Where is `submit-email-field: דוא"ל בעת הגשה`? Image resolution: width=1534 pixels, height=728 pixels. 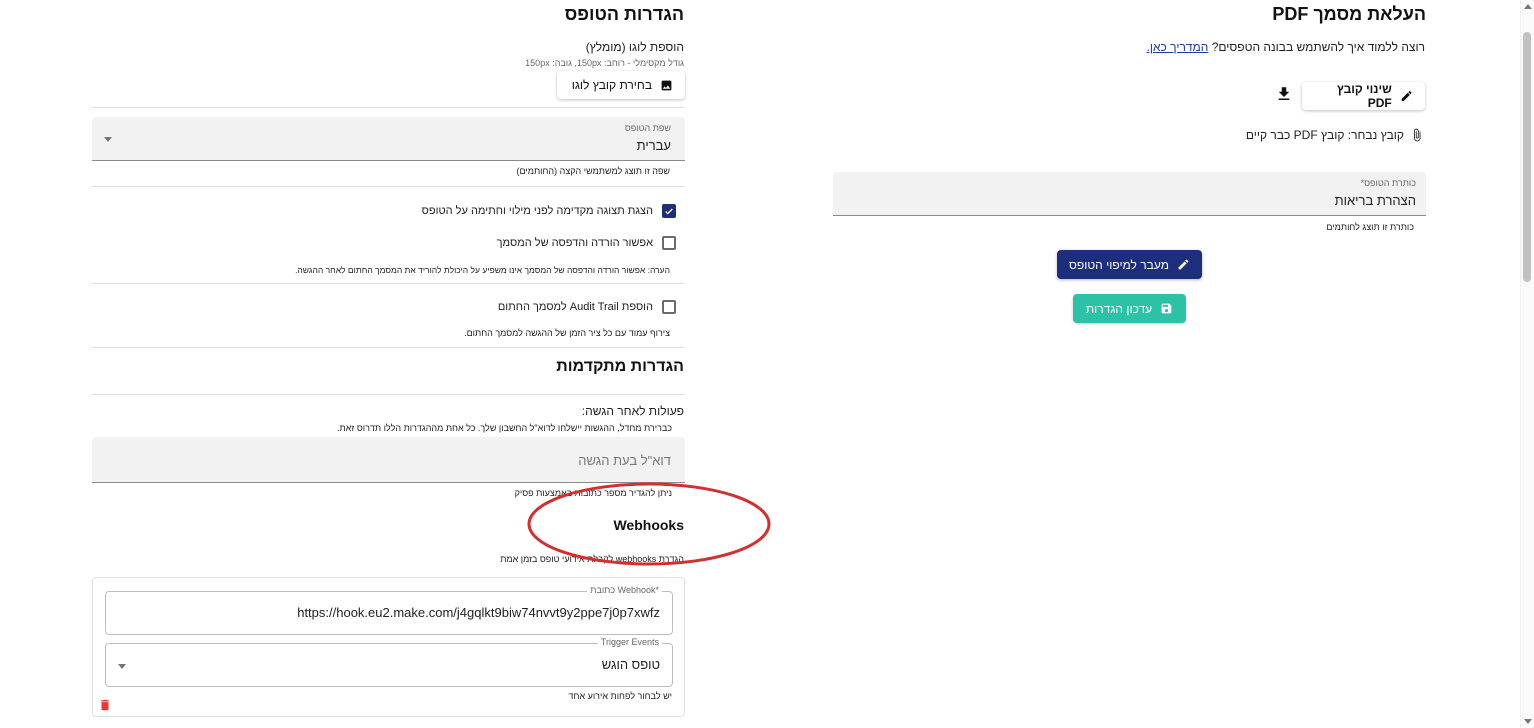
submit-email-field: דוא"ל בעת הגשה is located at coordinates (388, 460).